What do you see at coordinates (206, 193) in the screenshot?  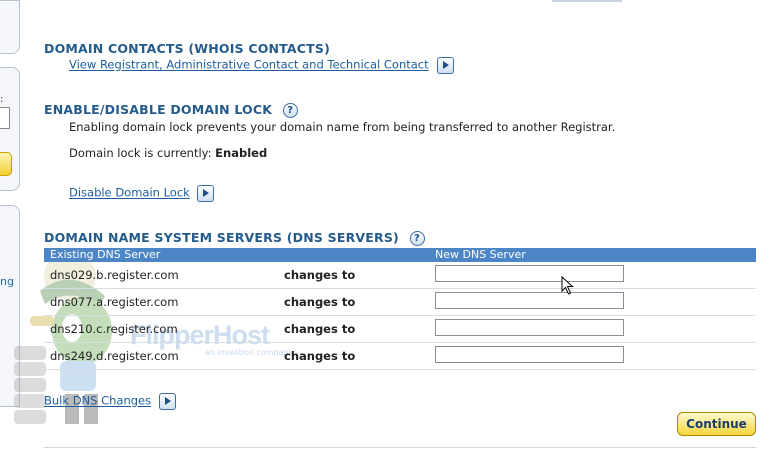 I see `disable-lock-arrow-icon` at bounding box center [206, 193].